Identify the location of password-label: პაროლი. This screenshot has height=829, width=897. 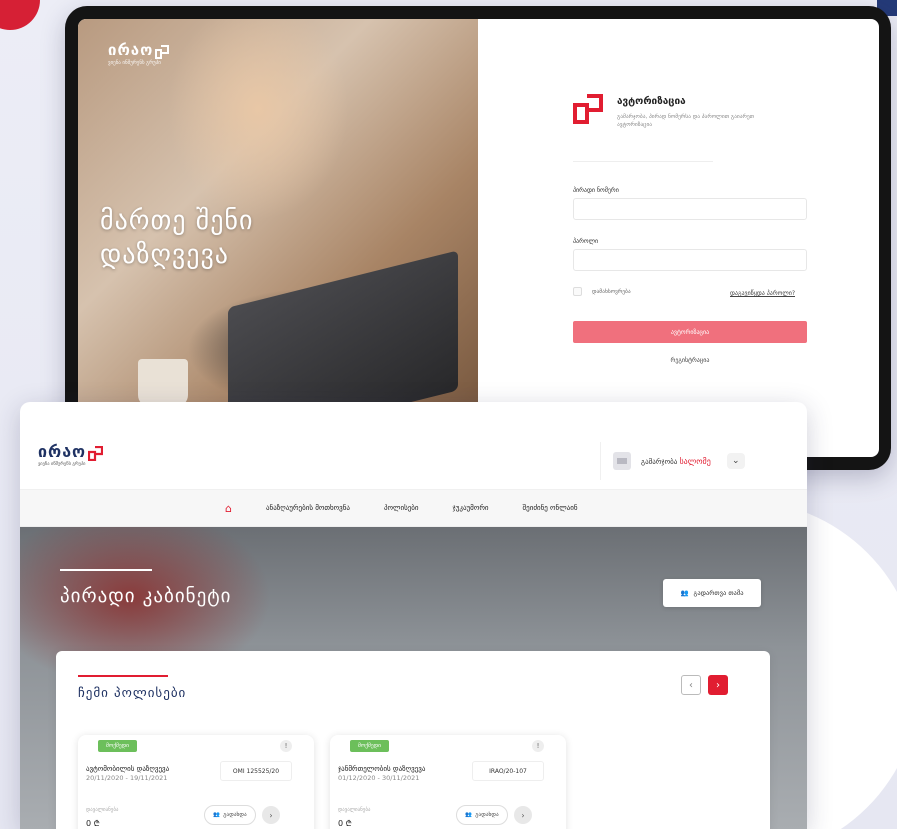
(586, 241).